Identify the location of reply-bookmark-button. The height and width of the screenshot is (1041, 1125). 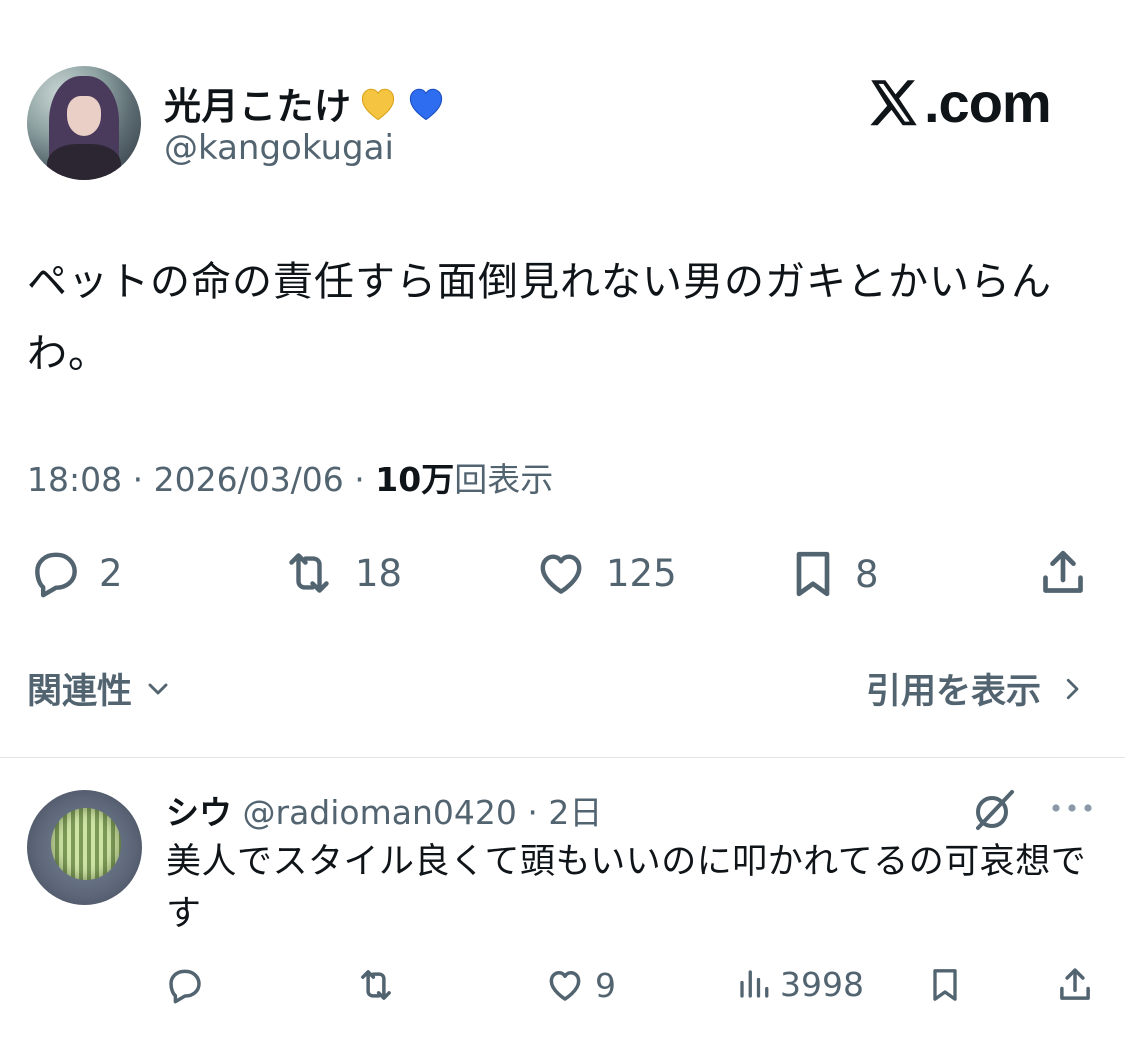
(945, 985).